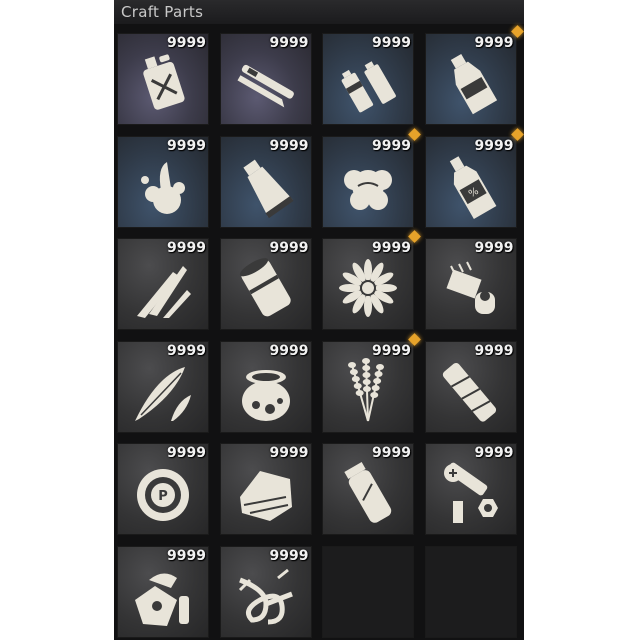 This screenshot has width=640, height=640. I want to click on honey-pot-icon, so click(266, 391).